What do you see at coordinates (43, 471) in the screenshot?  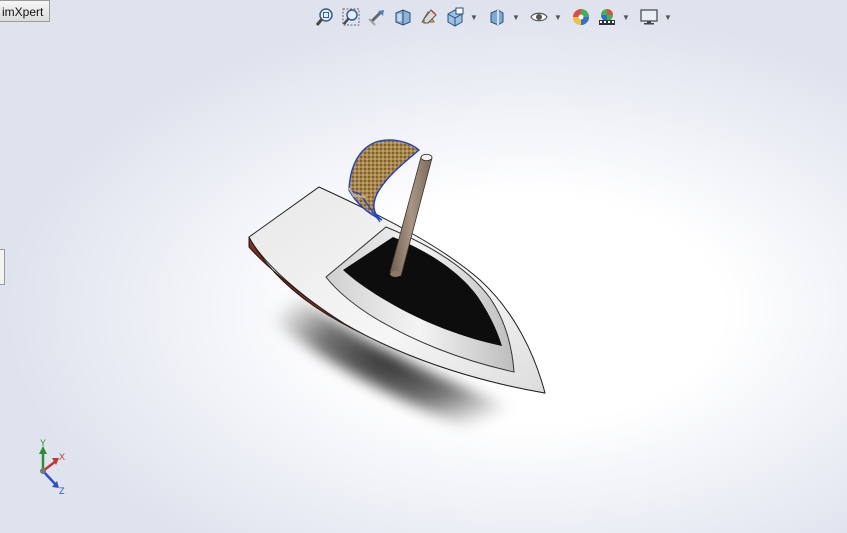 I see `triad-origin` at bounding box center [43, 471].